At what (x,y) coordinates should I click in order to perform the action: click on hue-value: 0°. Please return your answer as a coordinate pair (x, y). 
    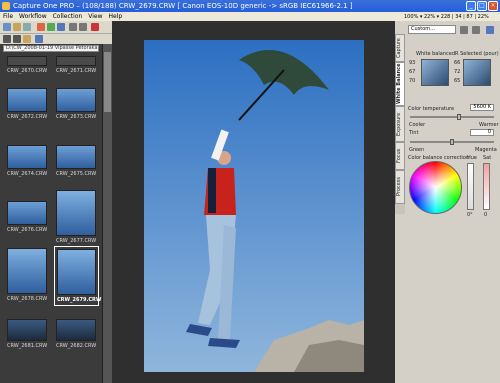
    Looking at the image, I should click on (470, 215).